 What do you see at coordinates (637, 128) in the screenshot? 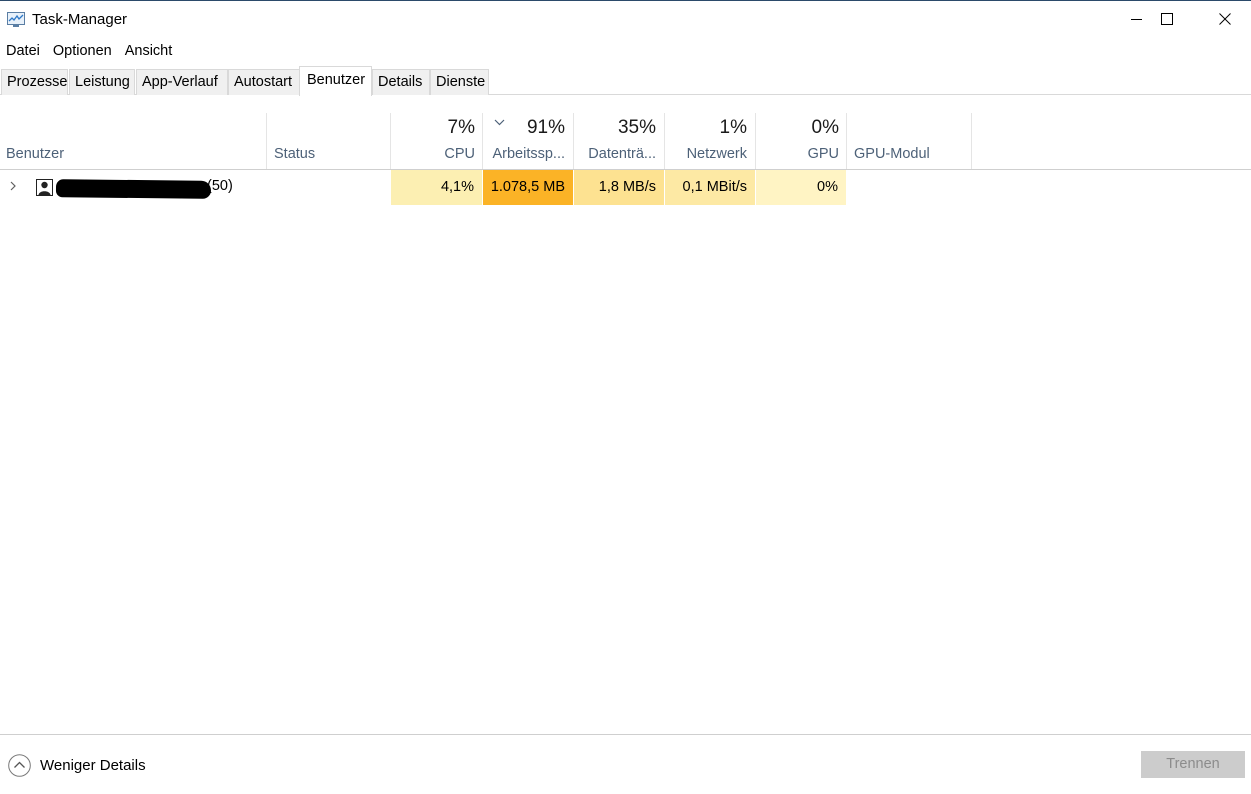
I see `header-disk-percent: 35%` at bounding box center [637, 128].